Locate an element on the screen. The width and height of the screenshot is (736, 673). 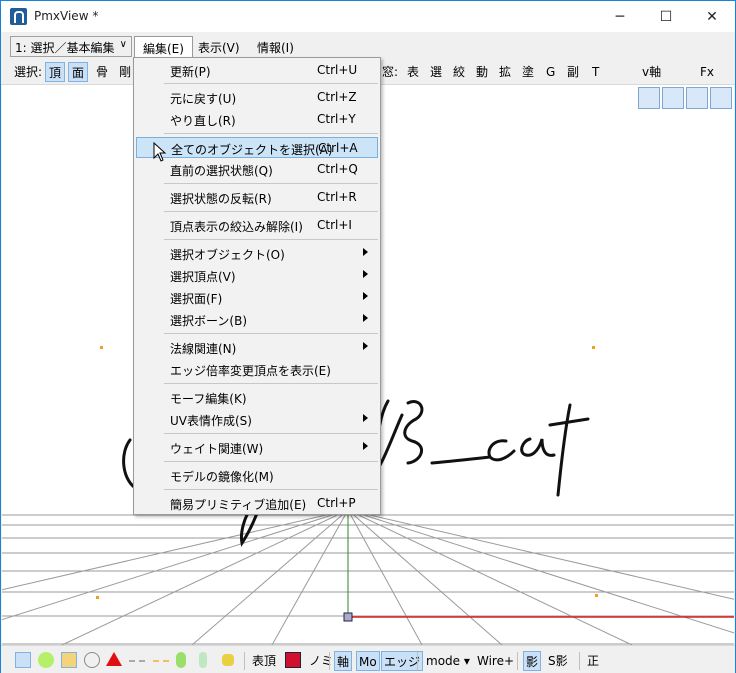
v-axis-button: v軸 is located at coordinates (651, 72).